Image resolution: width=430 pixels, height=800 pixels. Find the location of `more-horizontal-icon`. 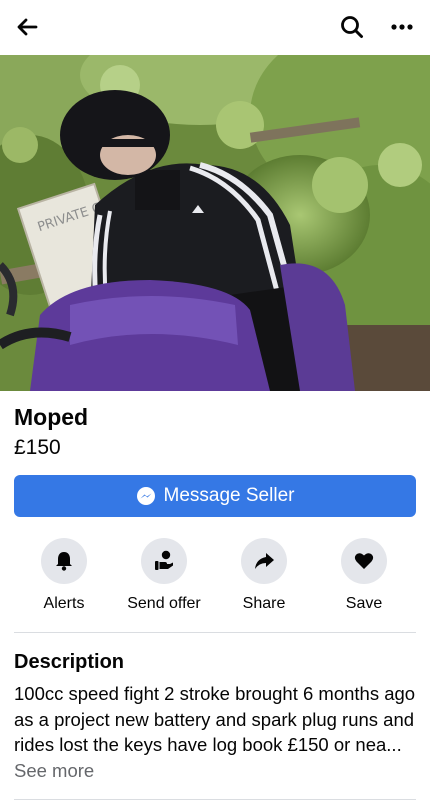

more-horizontal-icon is located at coordinates (402, 27).